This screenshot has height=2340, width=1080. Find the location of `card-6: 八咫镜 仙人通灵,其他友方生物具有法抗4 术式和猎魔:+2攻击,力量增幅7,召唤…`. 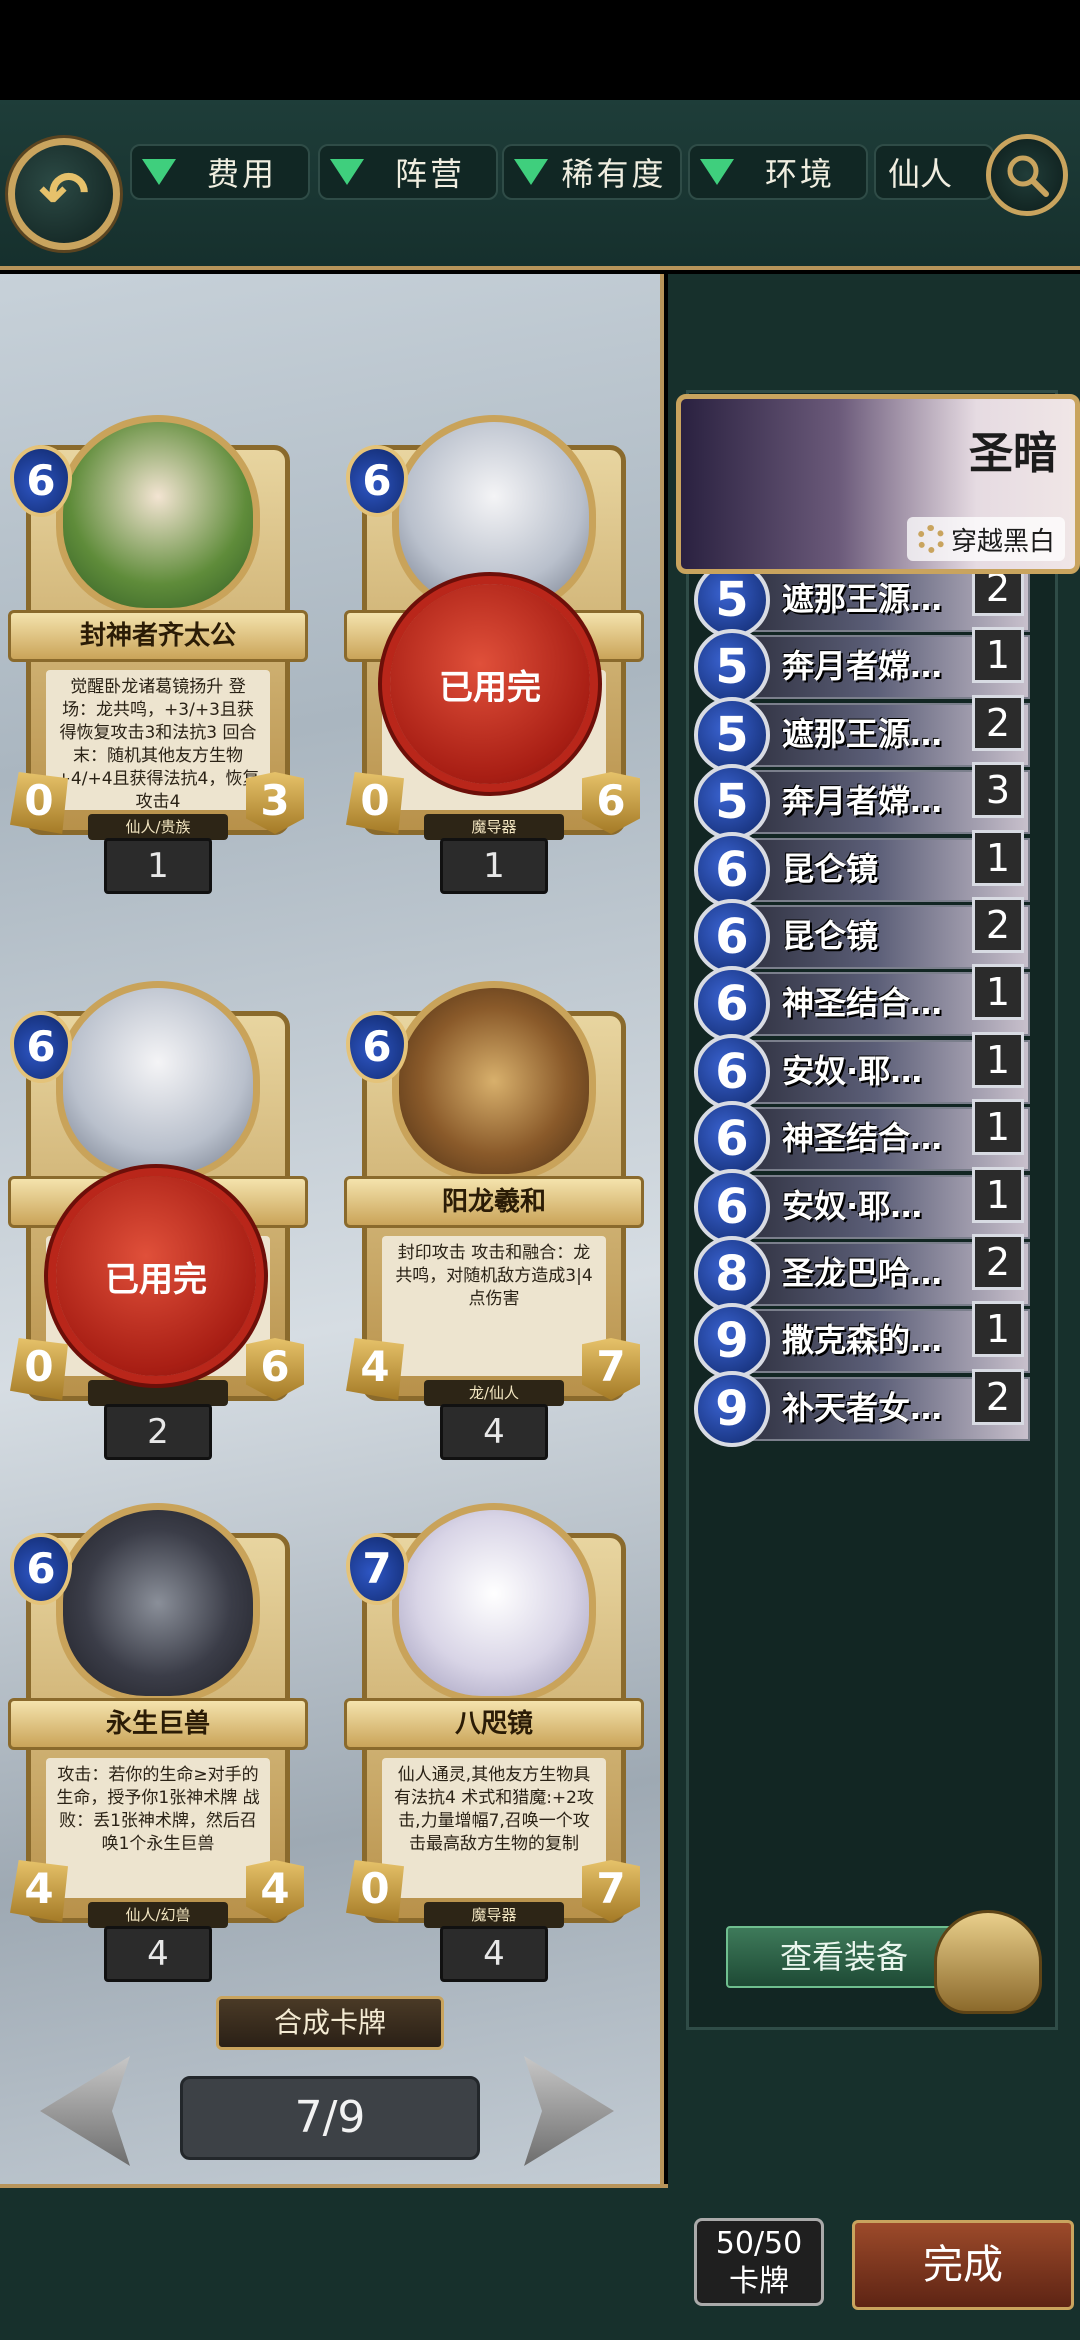

card-6: 八咫镜 仙人通灵,其他友方生物具有法抗4 术式和猎魔:+2攻击,力量增幅7,召唤… is located at coordinates (494, 1735).